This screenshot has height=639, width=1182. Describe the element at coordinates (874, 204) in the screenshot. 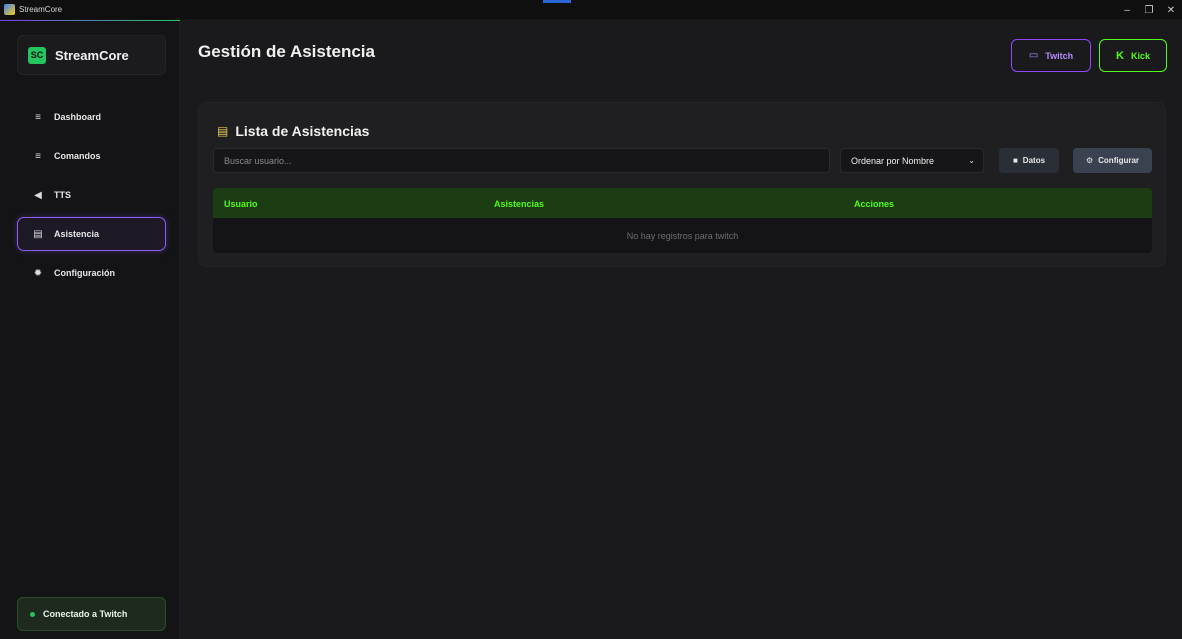

I see `column-header-acciones: Acciones` at that location.